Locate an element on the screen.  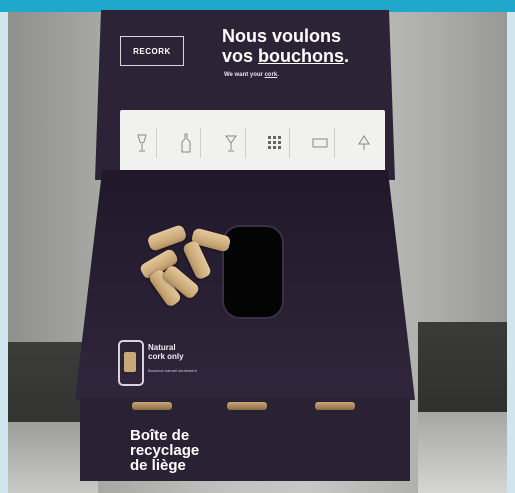
front-title: Boîte de recyclage de liège is located at coordinates (200, 450).